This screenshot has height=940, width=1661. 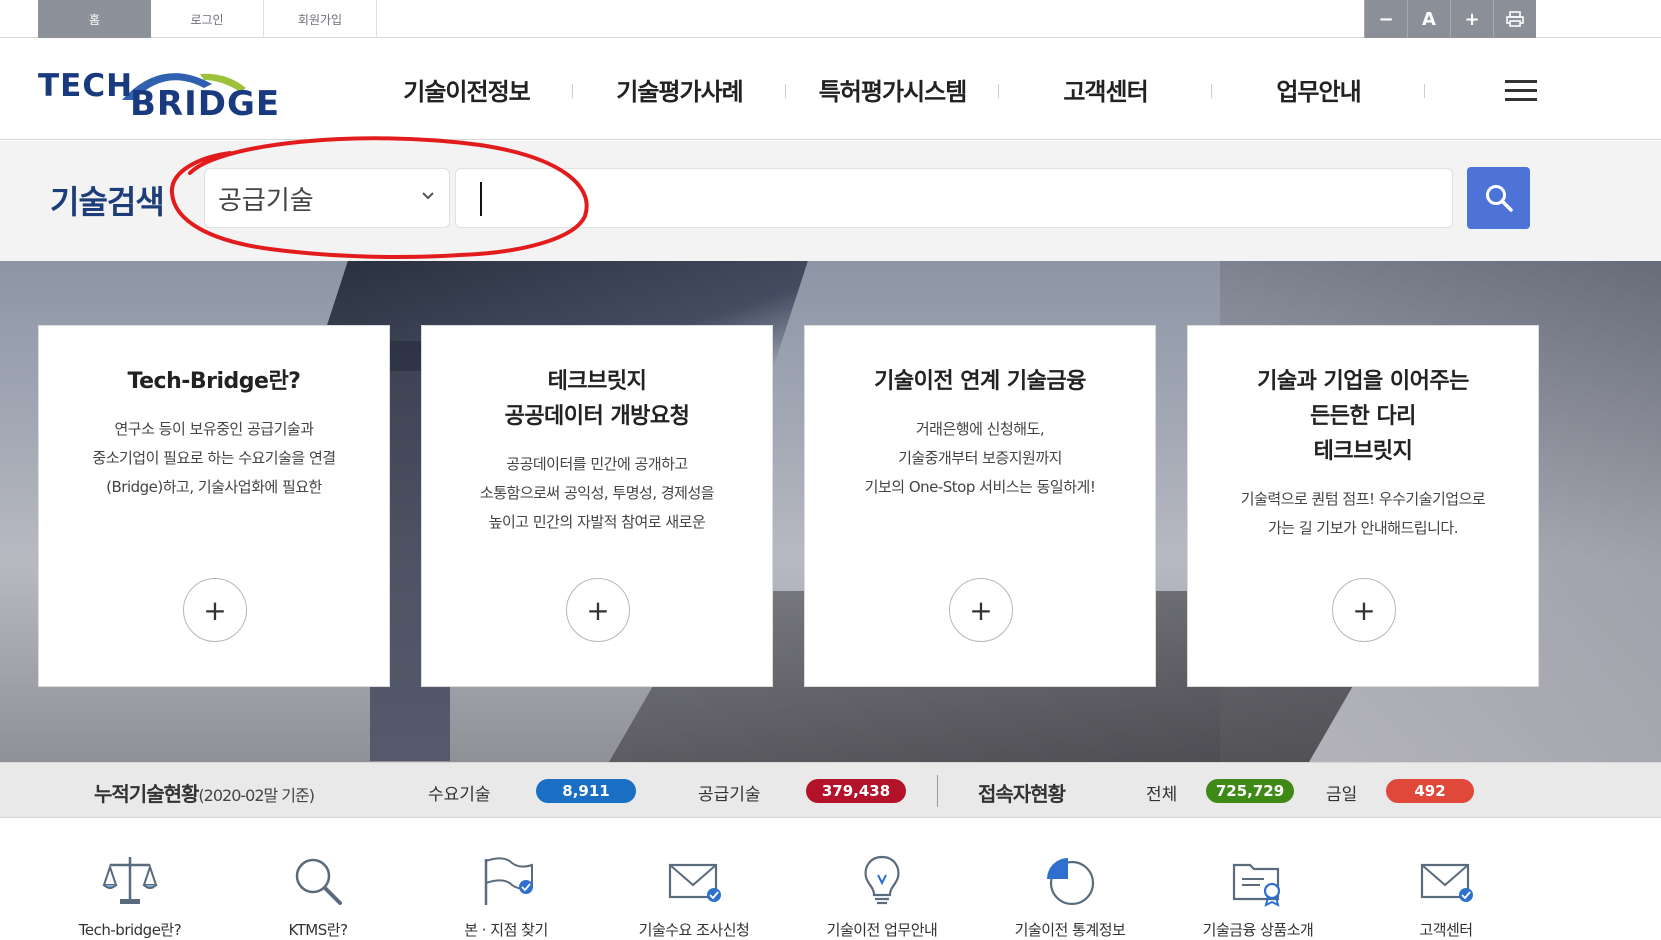 I want to click on search-button, so click(x=1498, y=198).